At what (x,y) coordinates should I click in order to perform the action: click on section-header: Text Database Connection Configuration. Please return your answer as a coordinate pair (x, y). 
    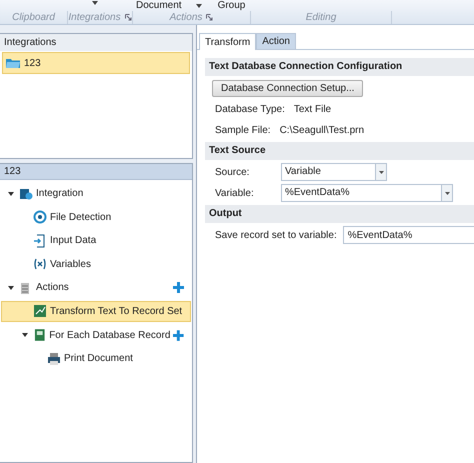
    Looking at the image, I should click on (339, 67).